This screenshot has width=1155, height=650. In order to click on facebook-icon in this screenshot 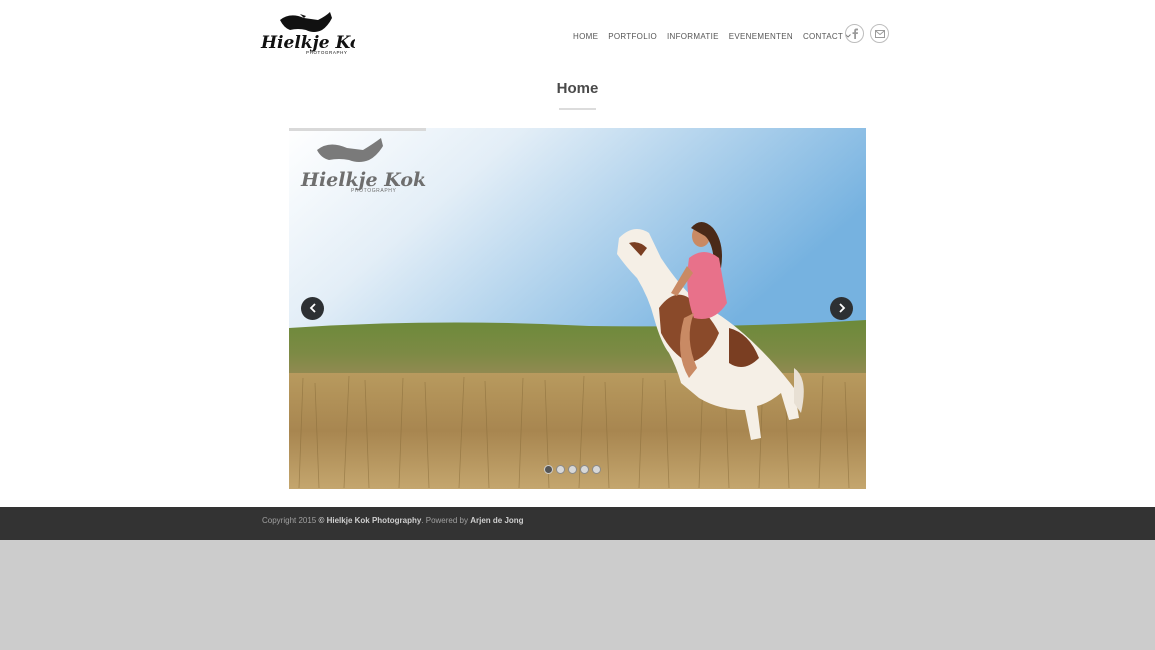, I will do `click(855, 33)`.